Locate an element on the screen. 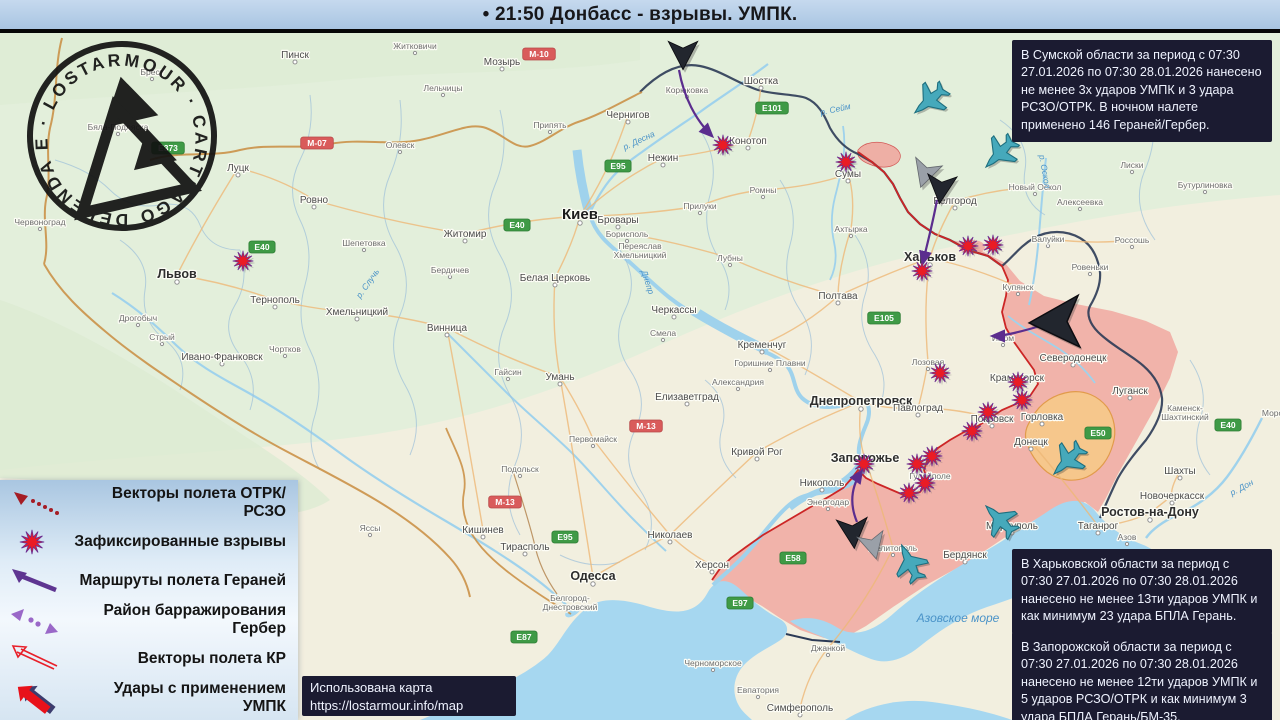 This screenshot has width=1280, height=720. legend-item-umpk-strikes: Удары с применением УМПК is located at coordinates (149, 697).